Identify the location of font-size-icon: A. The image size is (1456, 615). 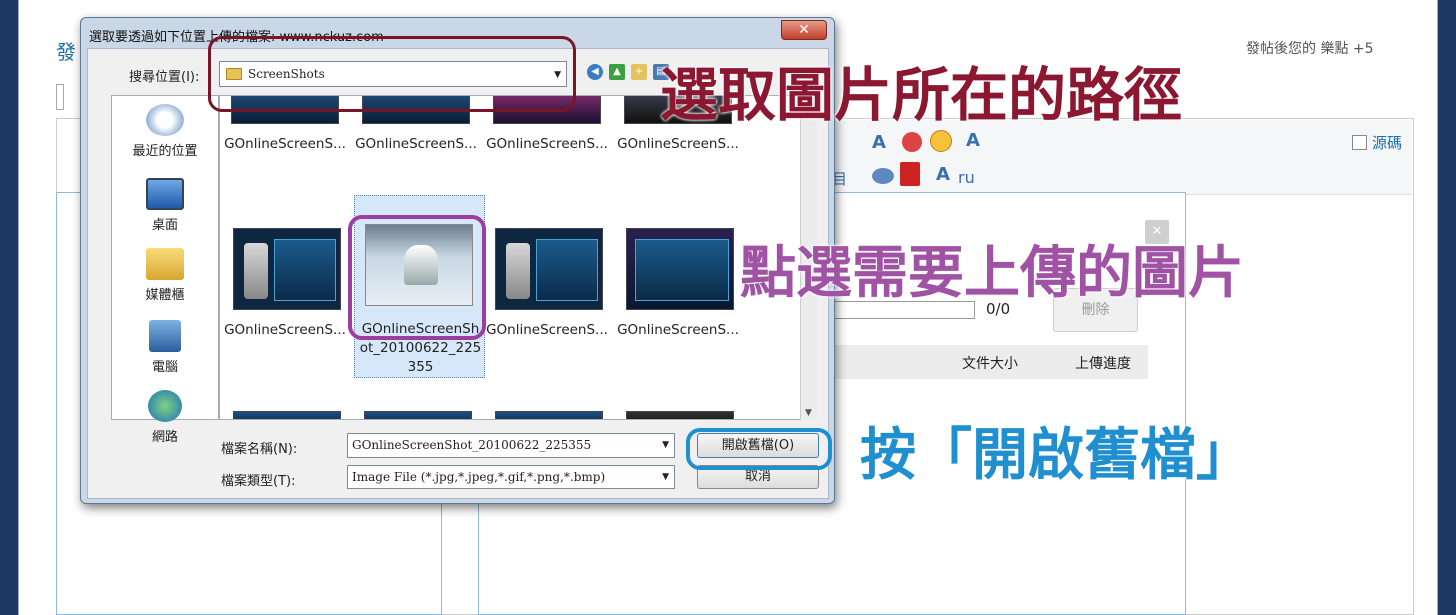
(973, 140).